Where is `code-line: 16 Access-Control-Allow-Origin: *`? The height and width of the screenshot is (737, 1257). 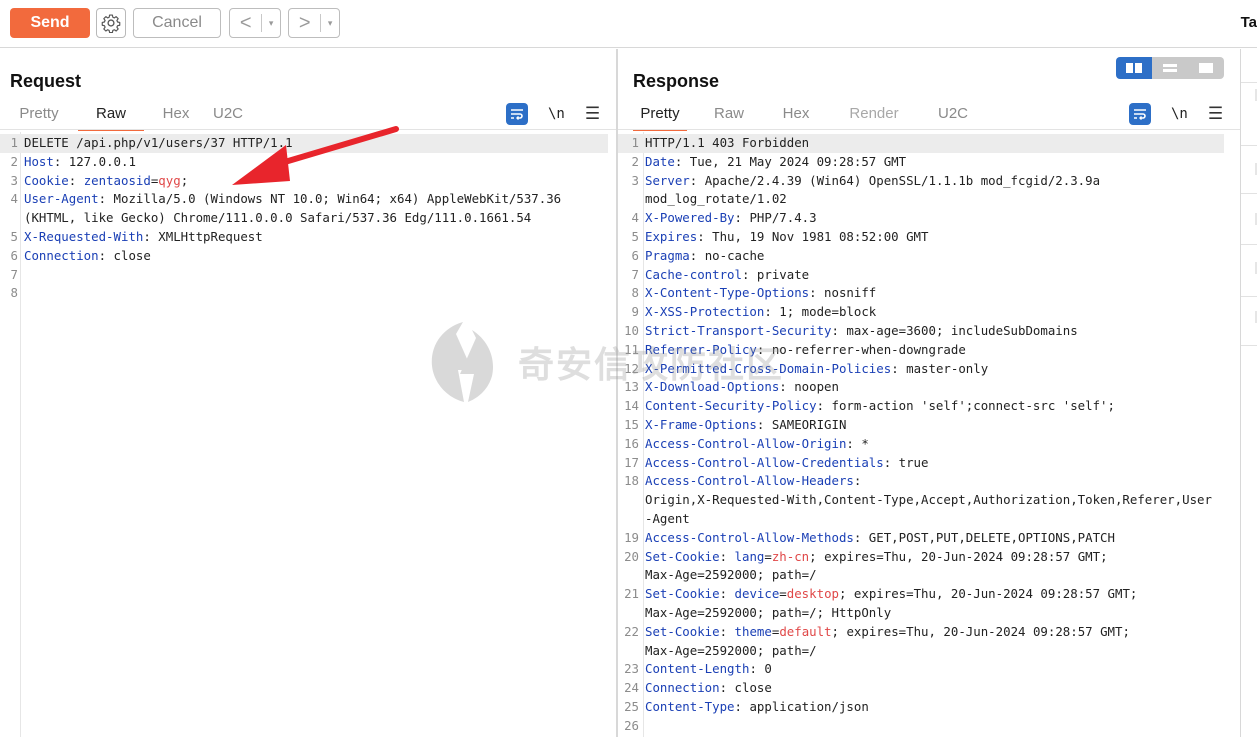 code-line: 16 Access-Control-Allow-Origin: * is located at coordinates (921, 444).